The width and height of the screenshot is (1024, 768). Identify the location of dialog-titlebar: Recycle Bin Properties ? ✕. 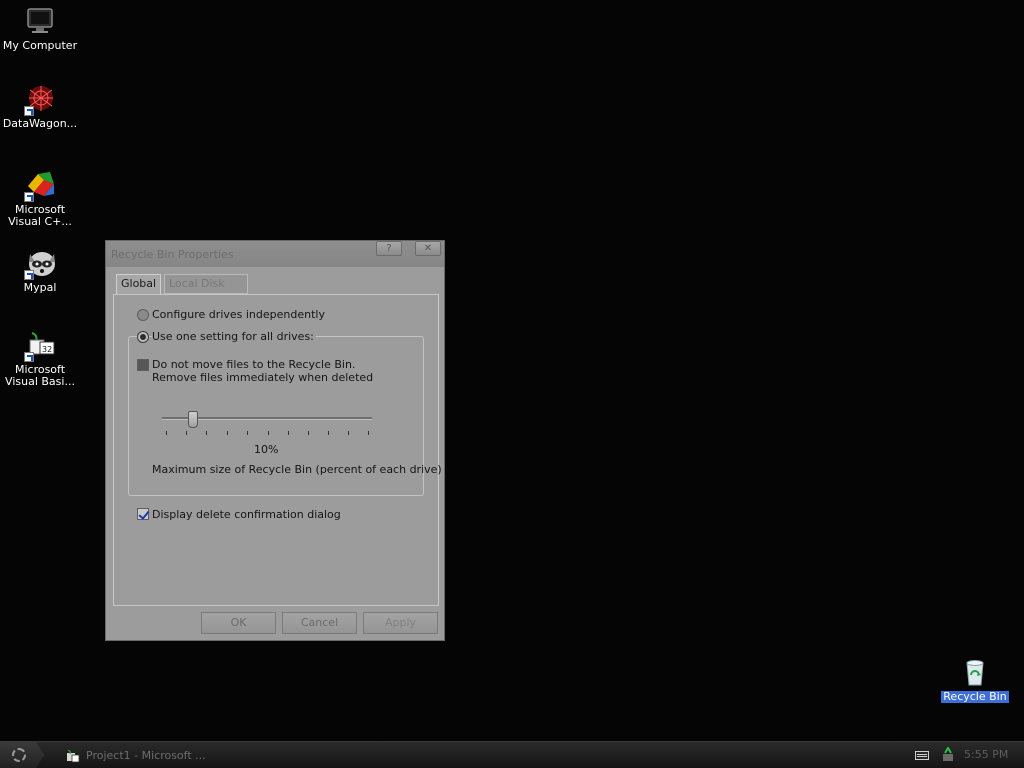
(275, 254).